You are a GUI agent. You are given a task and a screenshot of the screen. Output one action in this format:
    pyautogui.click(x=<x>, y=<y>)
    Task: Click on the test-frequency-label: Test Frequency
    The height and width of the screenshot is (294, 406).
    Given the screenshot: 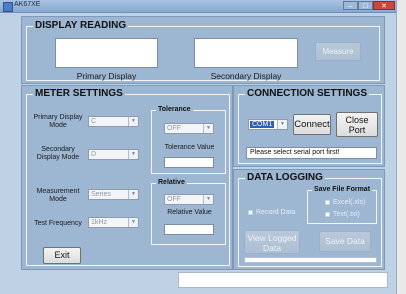 What is the action you would take?
    pyautogui.click(x=58, y=223)
    